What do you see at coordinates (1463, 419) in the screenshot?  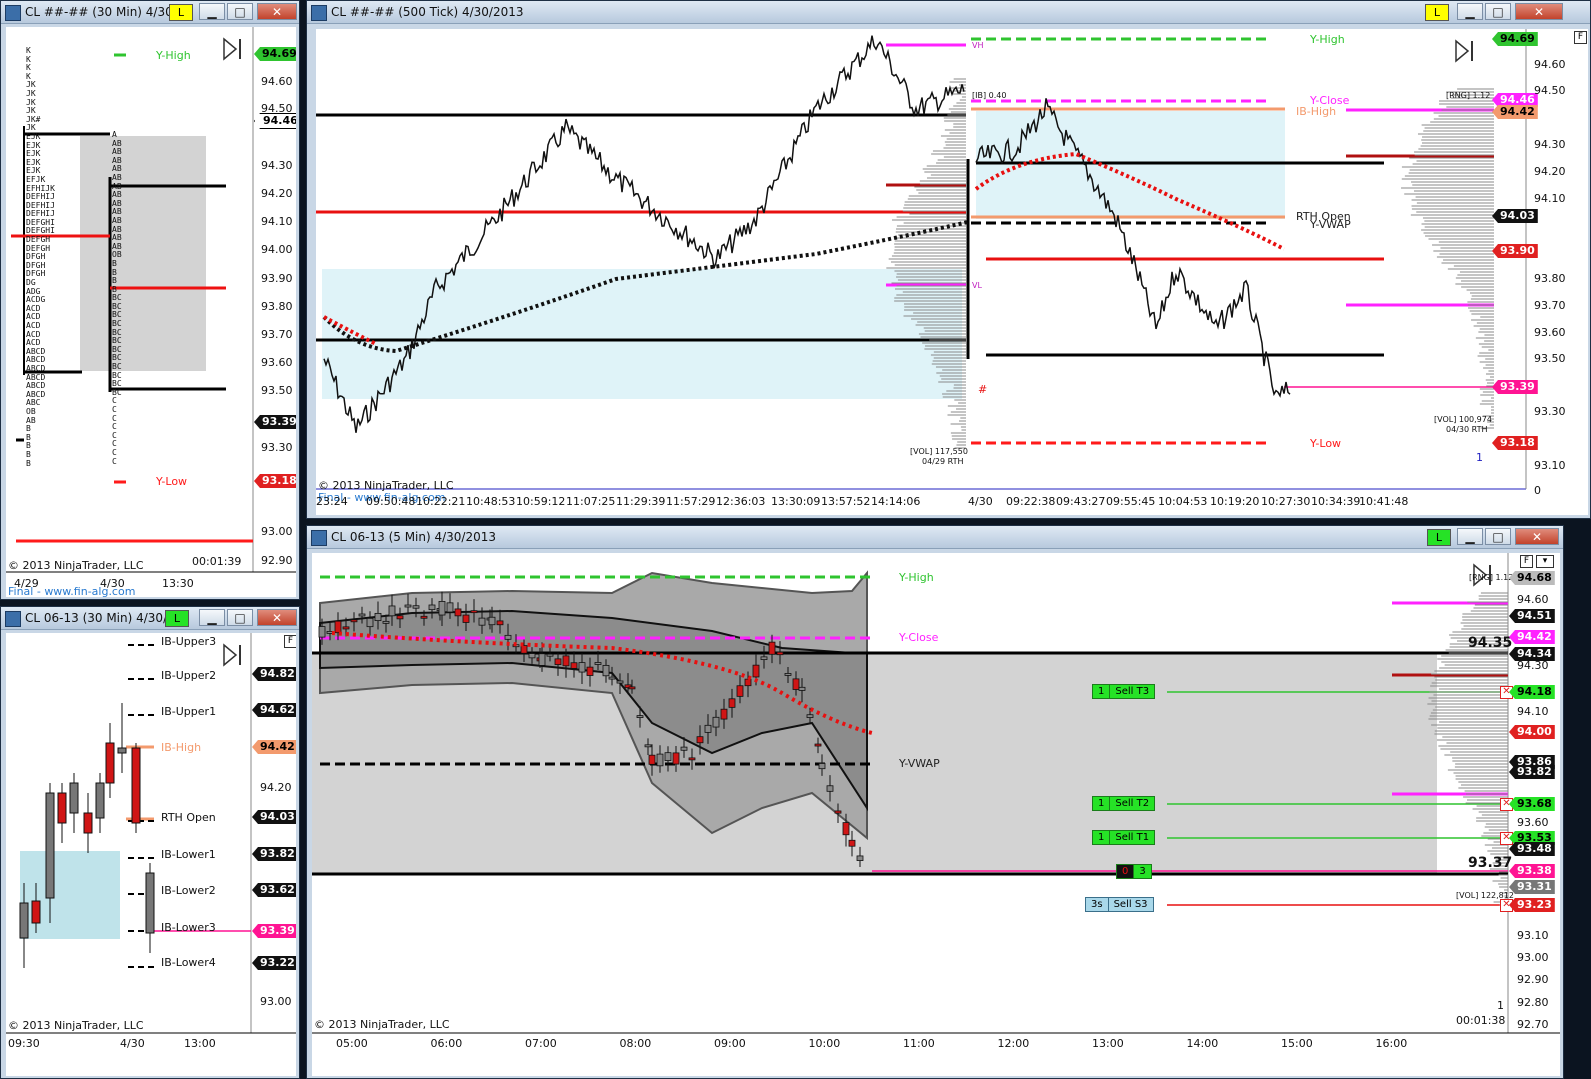 I see `vol-right-note: [VOL] 100,974` at bounding box center [1463, 419].